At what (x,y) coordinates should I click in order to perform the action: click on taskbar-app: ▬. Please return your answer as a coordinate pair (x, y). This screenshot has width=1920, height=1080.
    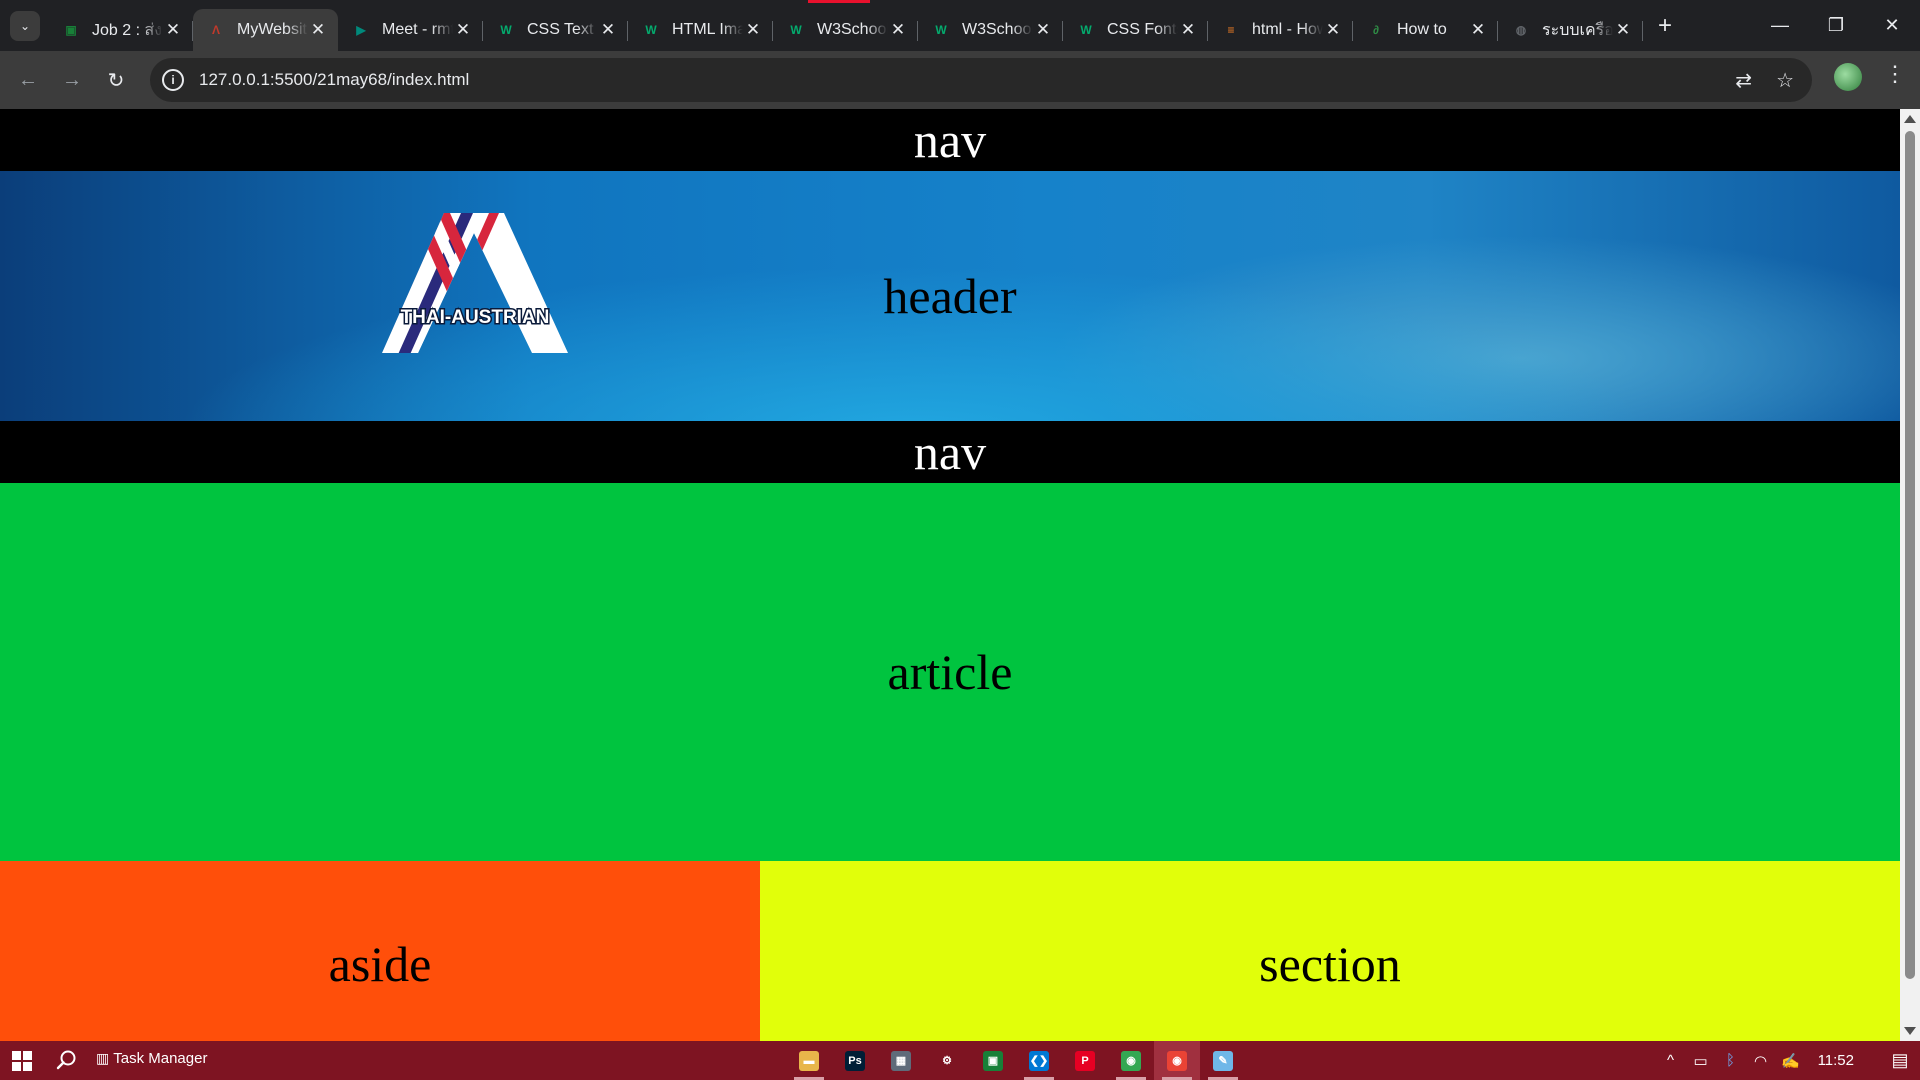
    Looking at the image, I should click on (809, 1060).